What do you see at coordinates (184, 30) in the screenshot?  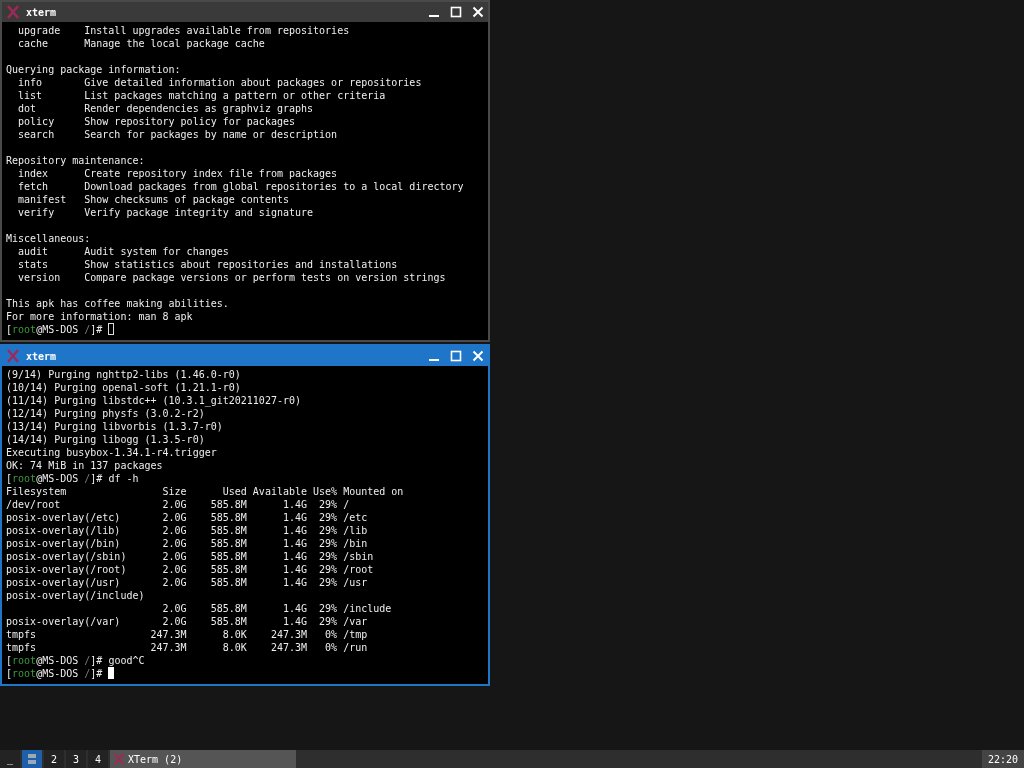 I see `terminal-line: upgrade Install upgrades available from repositories` at bounding box center [184, 30].